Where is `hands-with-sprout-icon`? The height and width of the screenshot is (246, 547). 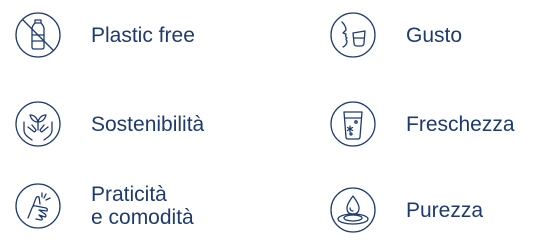 hands-with-sprout-icon is located at coordinates (38, 124).